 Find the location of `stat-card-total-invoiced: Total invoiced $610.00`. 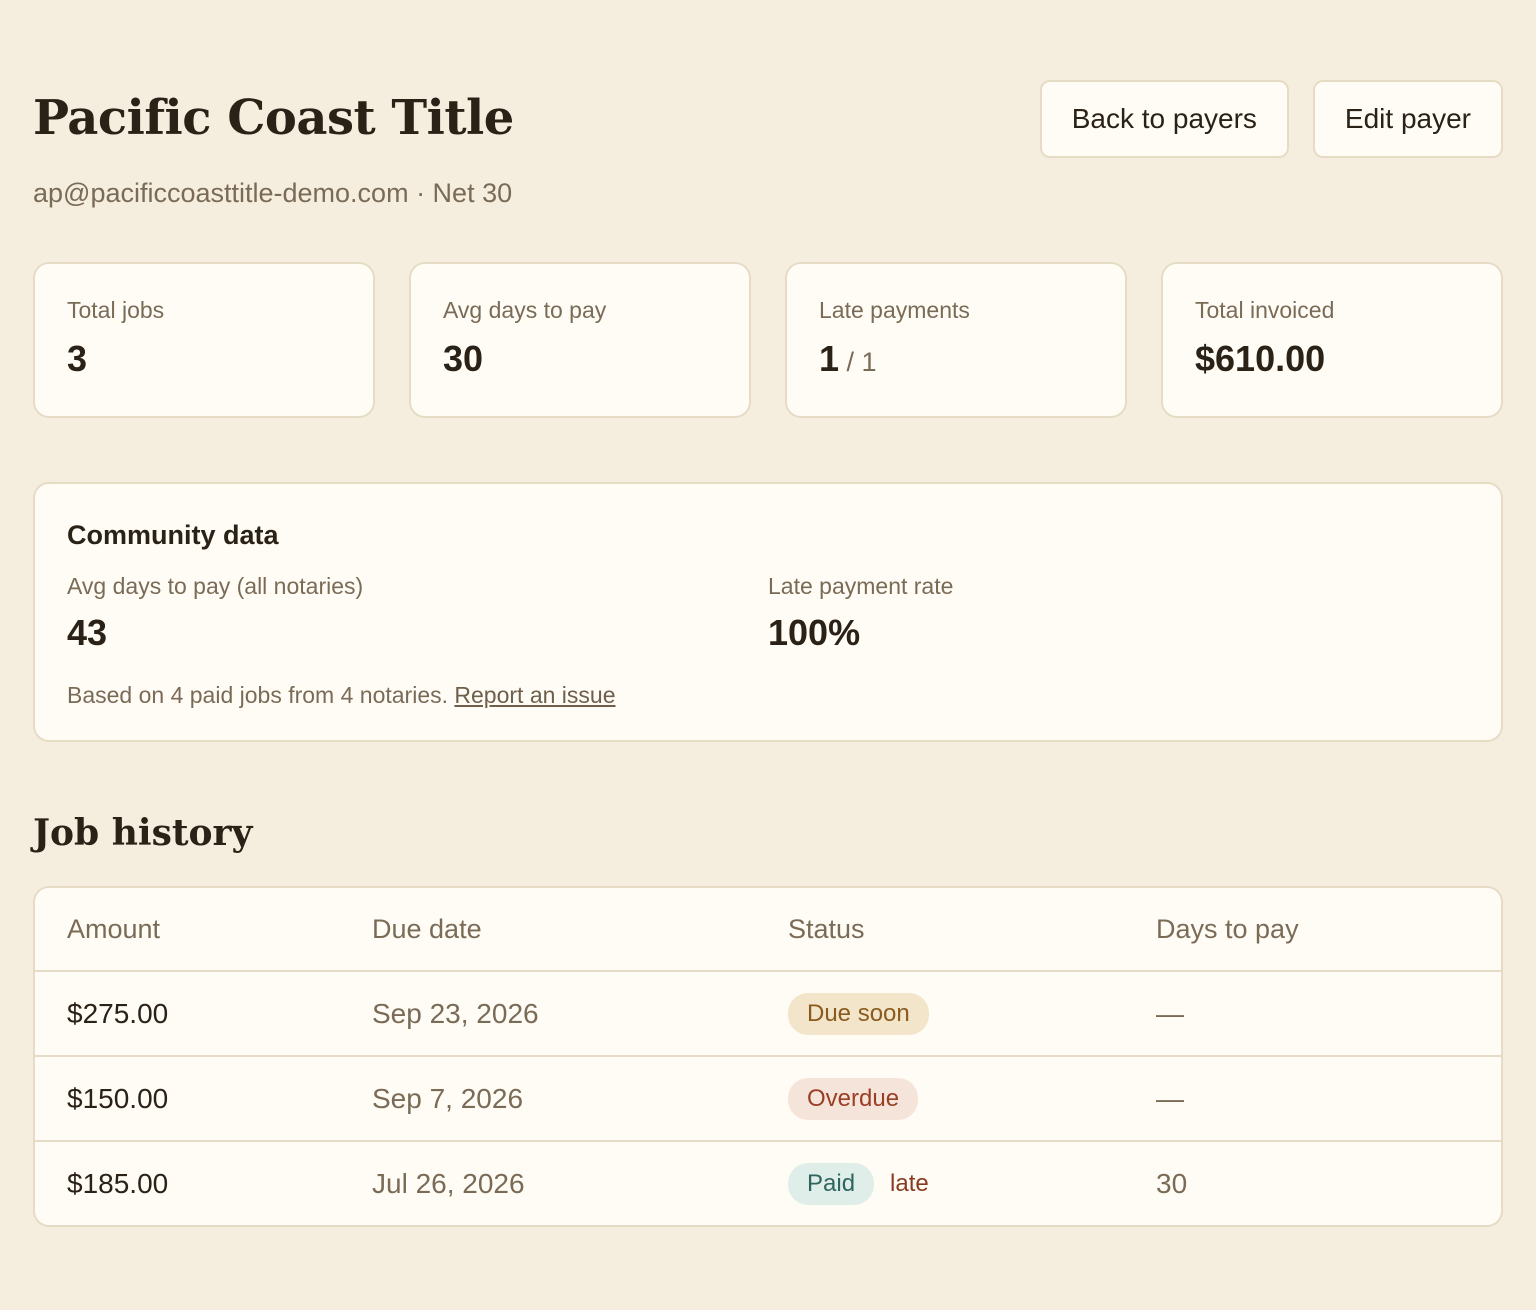

stat-card-total-invoiced: Total invoiced $610.00 is located at coordinates (1332, 340).